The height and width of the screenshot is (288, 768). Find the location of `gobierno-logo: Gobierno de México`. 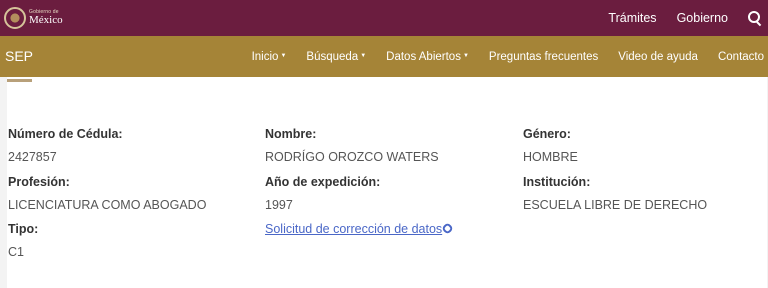

gobierno-logo: Gobierno de México is located at coordinates (33, 18).